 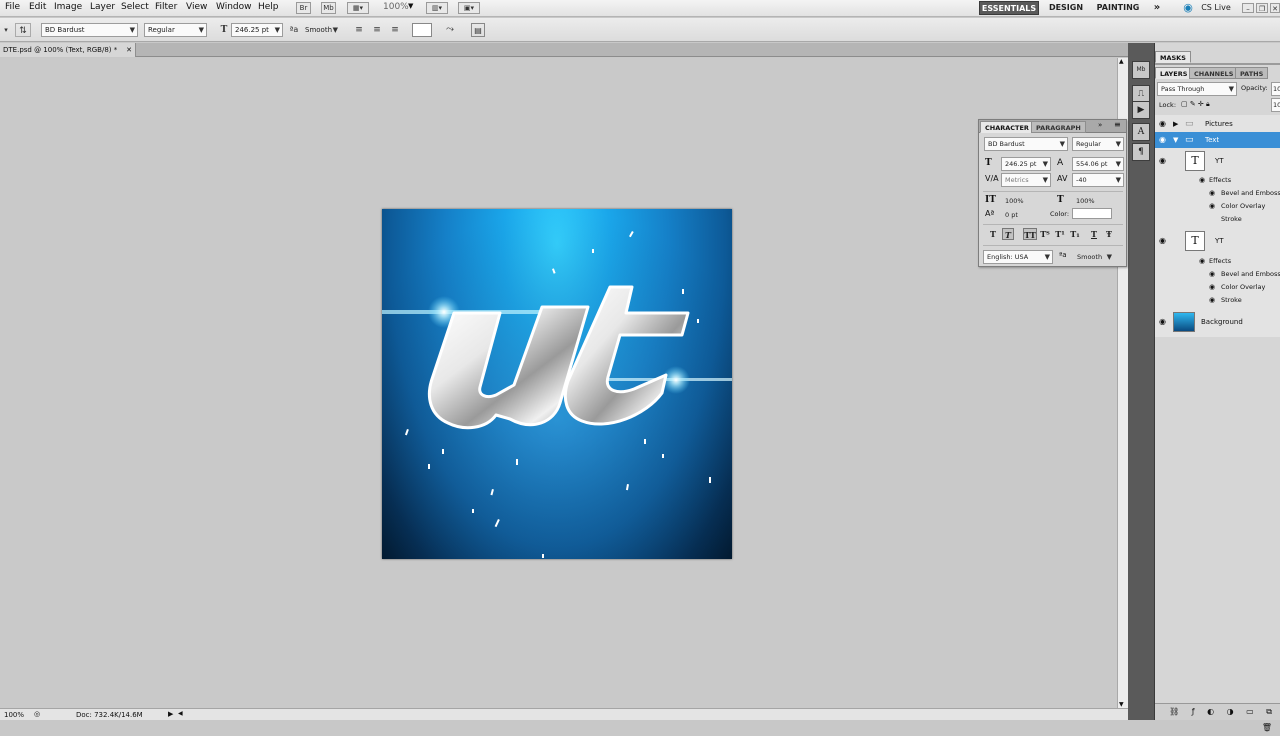 What do you see at coordinates (358, 8) in the screenshot?
I see `view-extras-icon: ▦▾` at bounding box center [358, 8].